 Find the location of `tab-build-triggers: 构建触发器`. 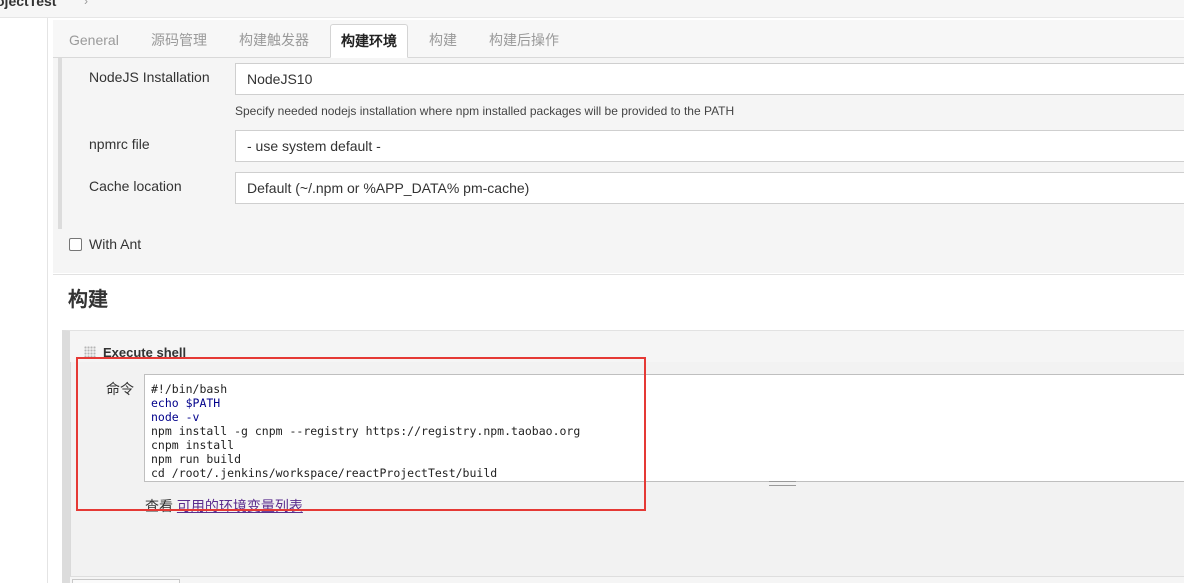

tab-build-triggers: 构建触发器 is located at coordinates (274, 41).